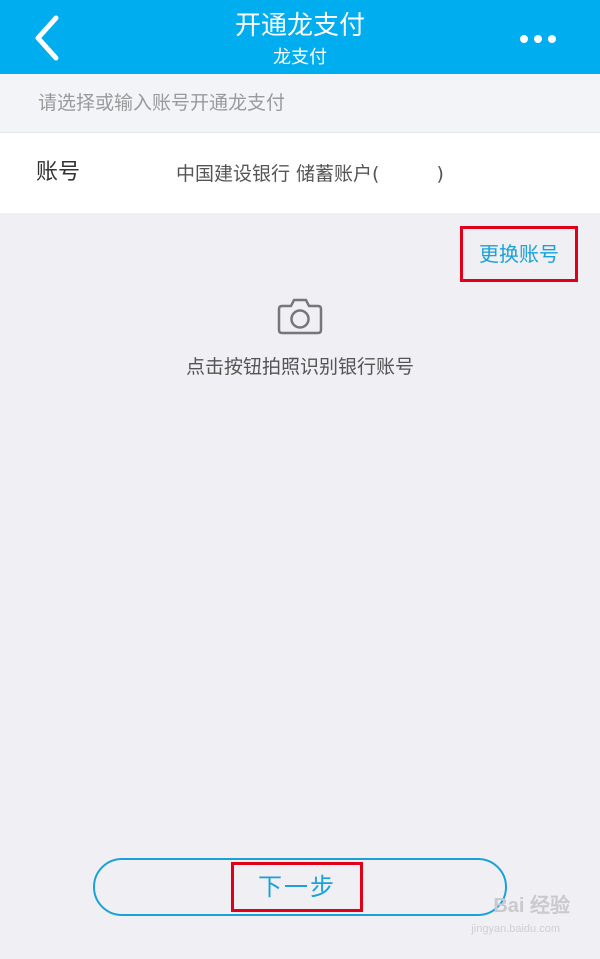  What do you see at coordinates (162, 103) in the screenshot?
I see `hint-text: 请选择或输入账号开通龙支付` at bounding box center [162, 103].